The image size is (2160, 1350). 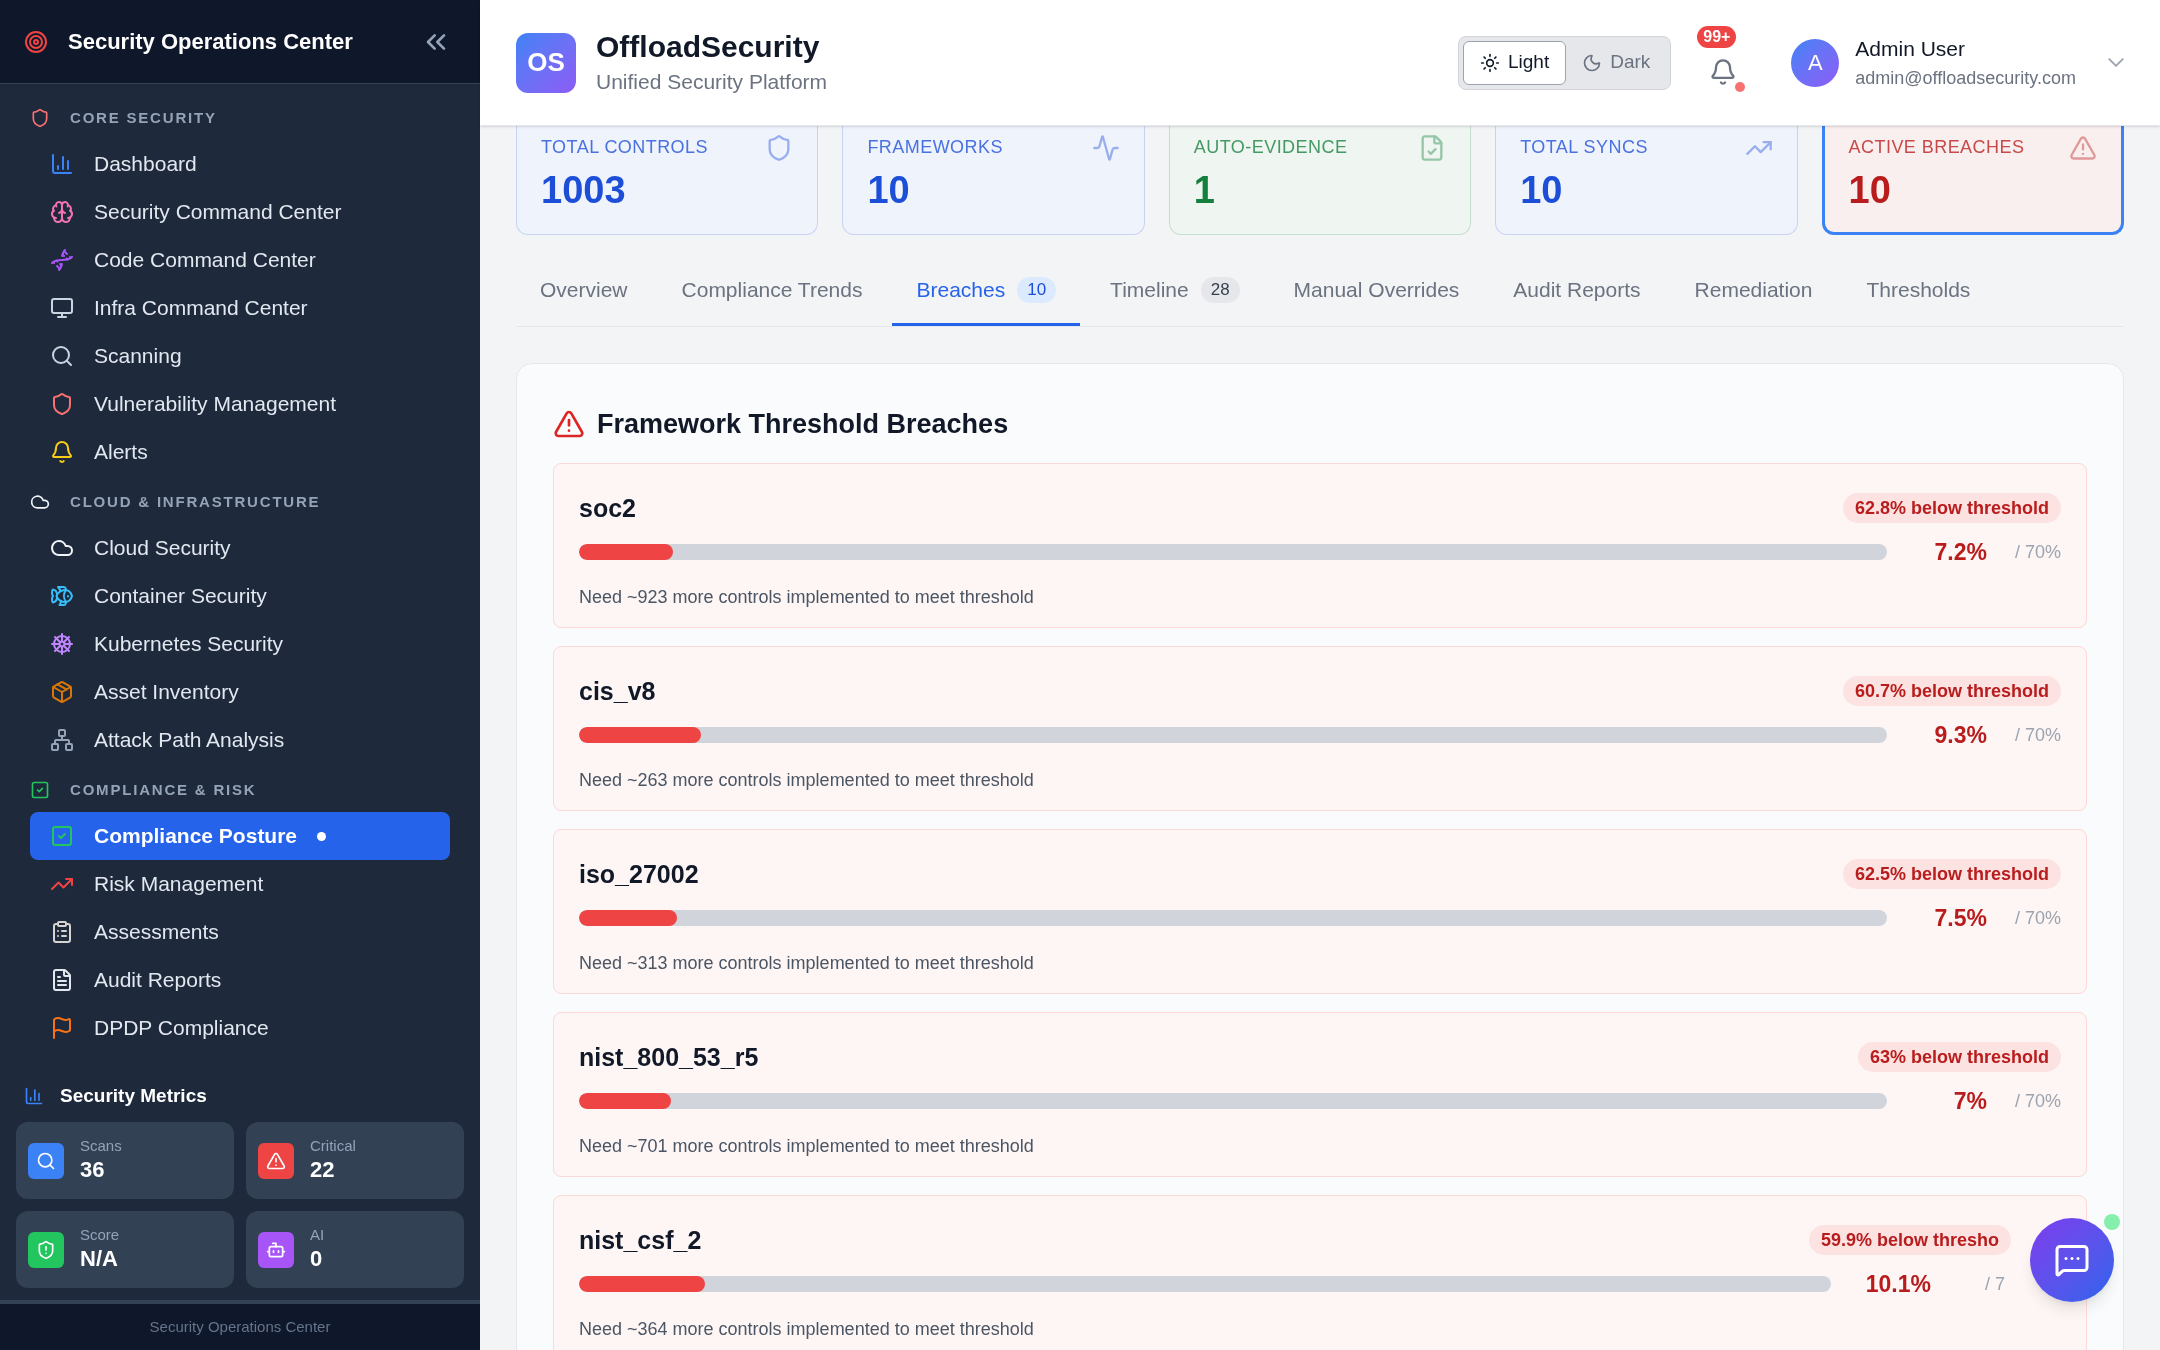 I want to click on compliance-percent: 7.2%, so click(x=1960, y=552).